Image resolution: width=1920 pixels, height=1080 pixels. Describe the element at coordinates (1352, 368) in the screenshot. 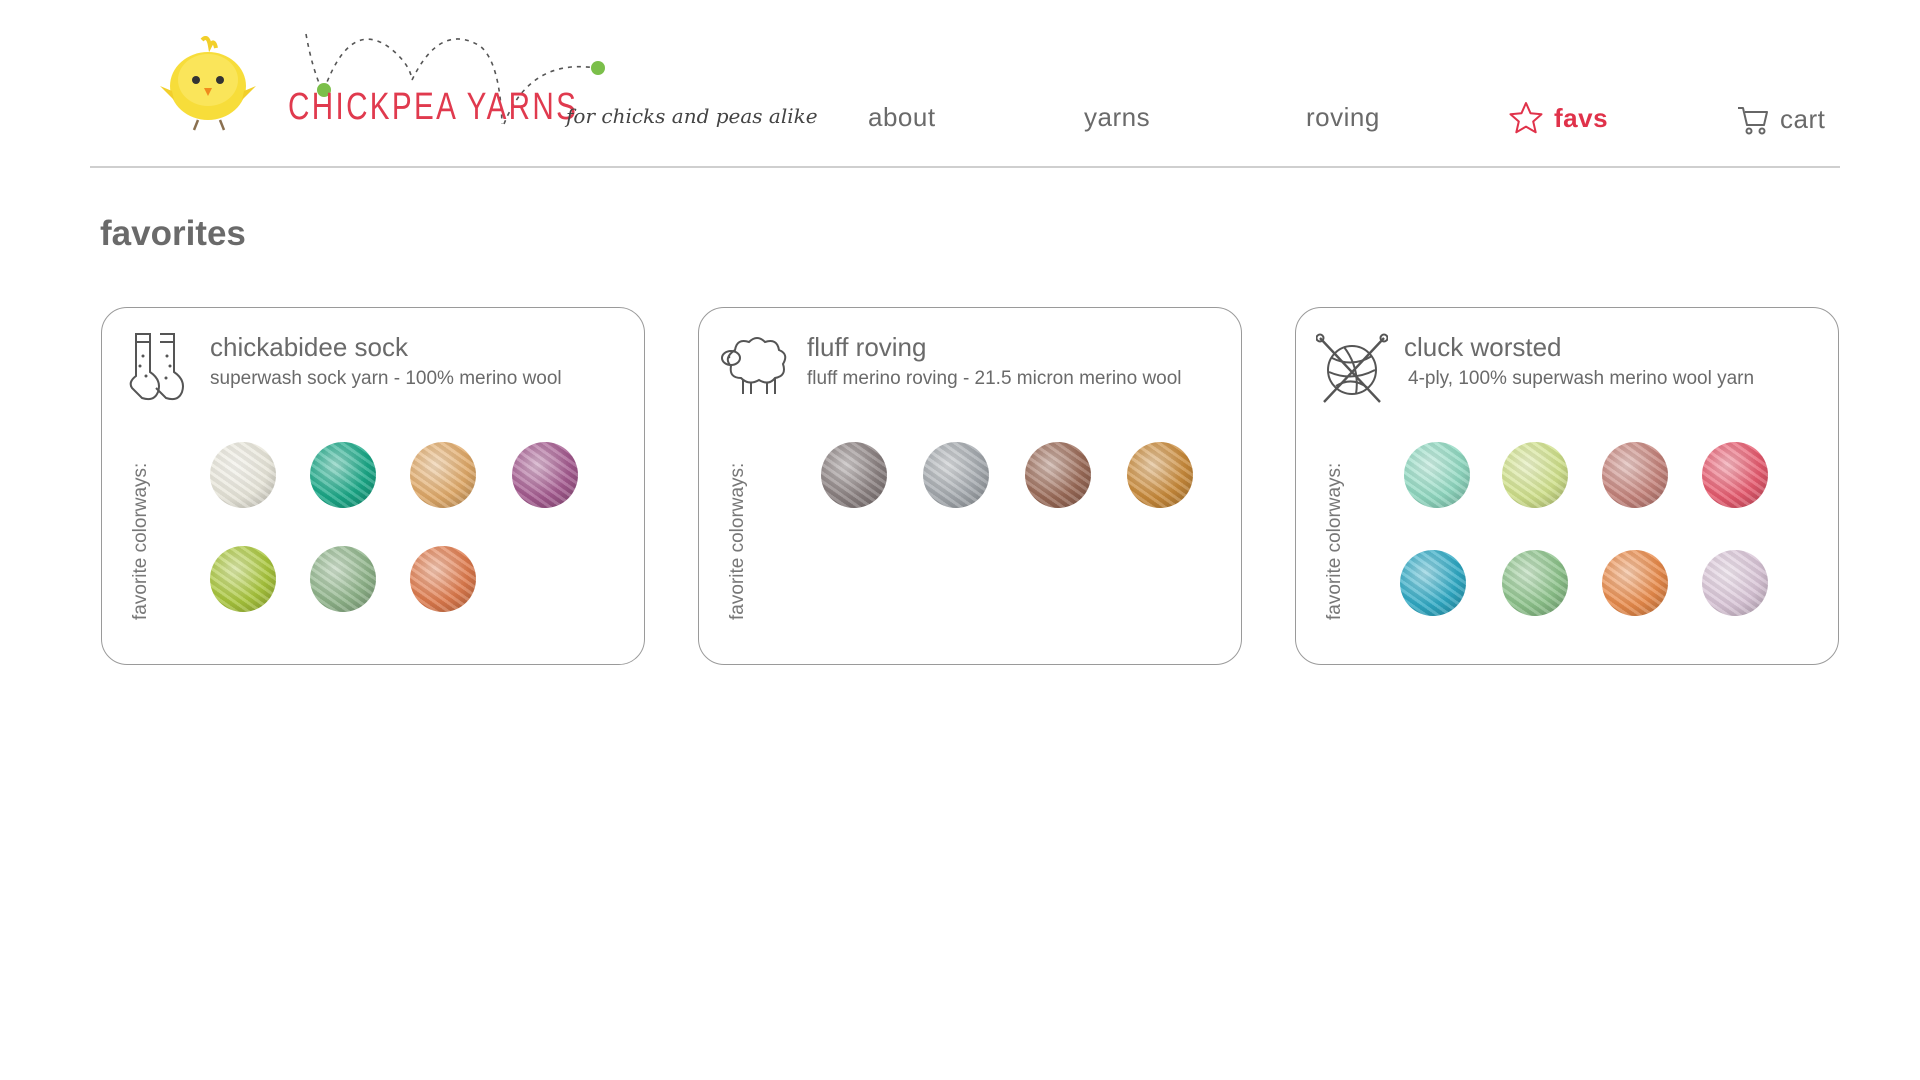

I see `yarn-ball-icon` at that location.